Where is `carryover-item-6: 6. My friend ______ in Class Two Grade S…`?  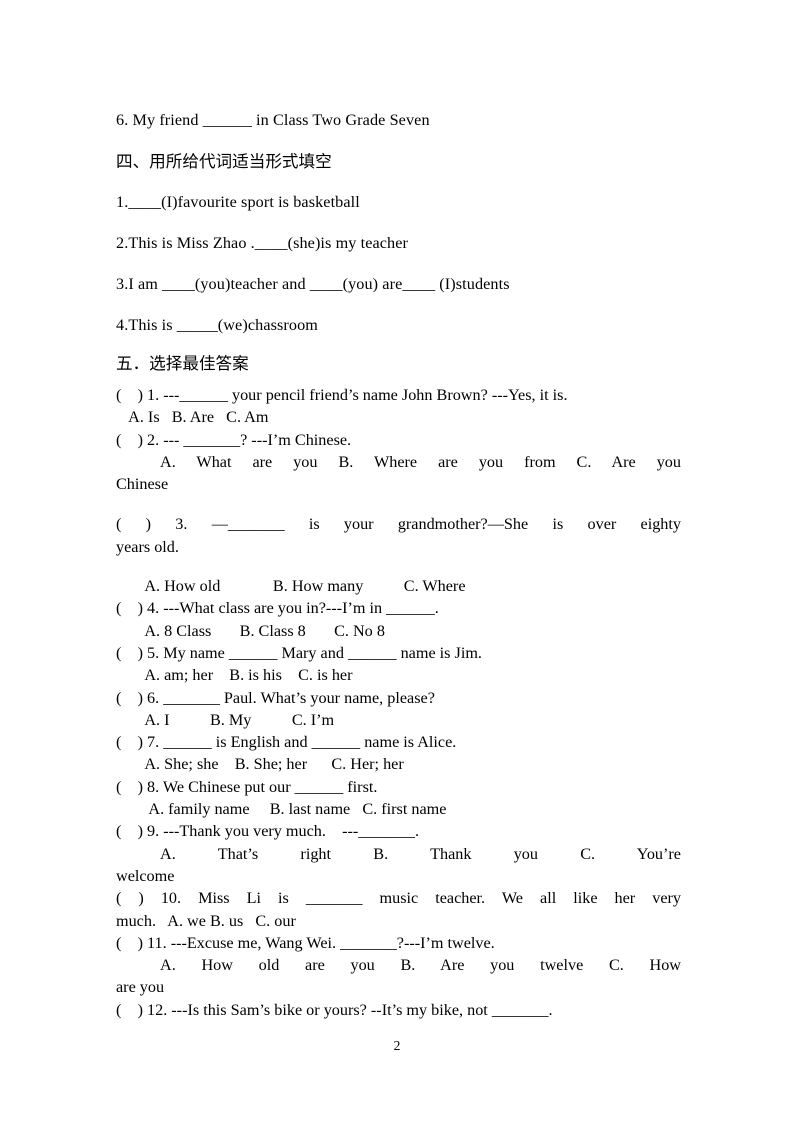 carryover-item-6: 6. My friend ______ in Class Two Grade S… is located at coordinates (273, 120).